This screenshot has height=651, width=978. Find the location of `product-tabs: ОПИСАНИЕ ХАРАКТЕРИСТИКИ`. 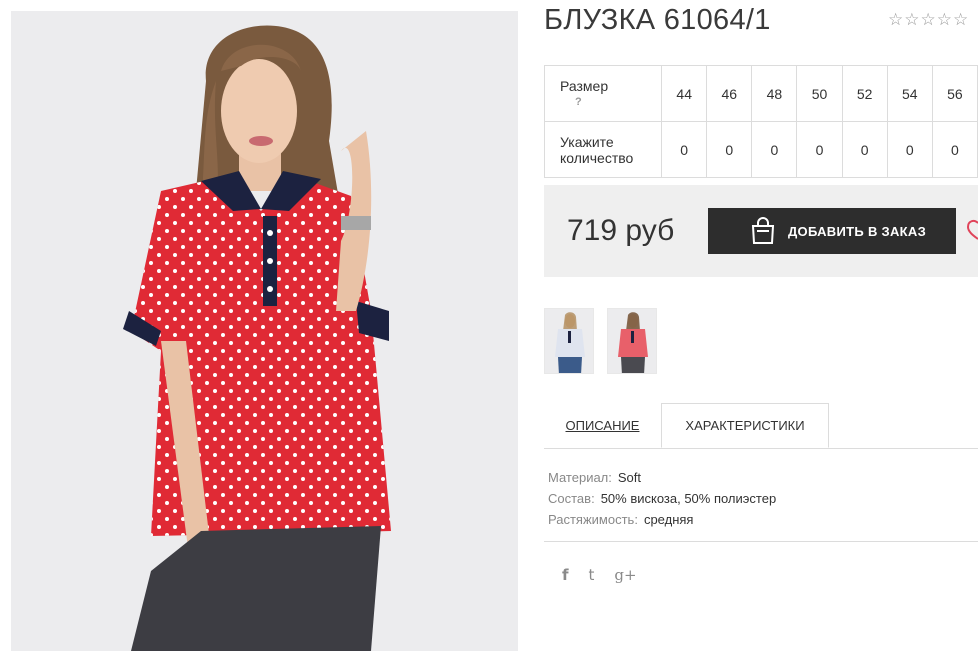

product-tabs: ОПИСАНИЕ ХАРАКТЕРИСТИКИ is located at coordinates (761, 426).